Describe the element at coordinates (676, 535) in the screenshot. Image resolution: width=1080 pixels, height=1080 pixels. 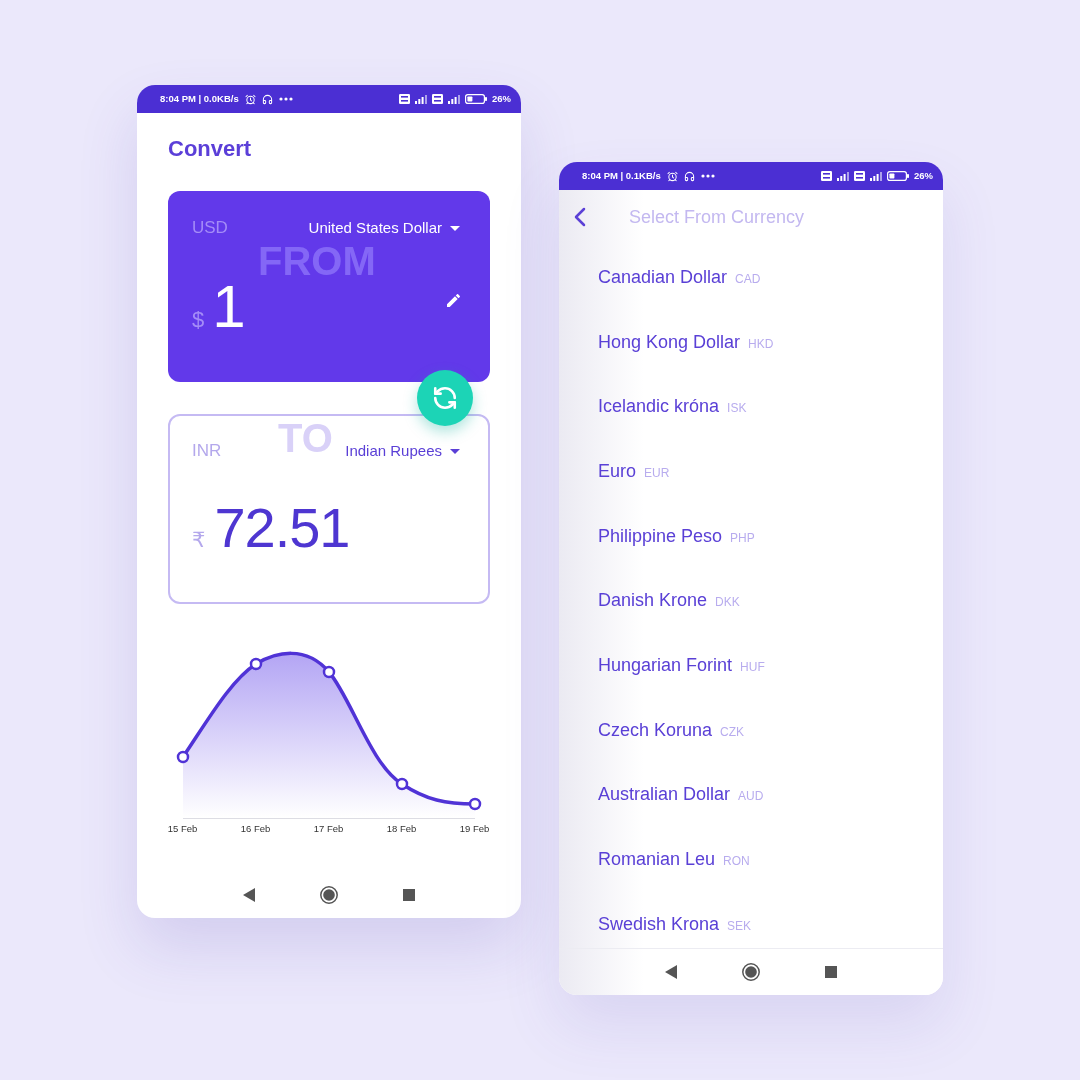
I see `currency-option: Philippine Peso PHP` at that location.